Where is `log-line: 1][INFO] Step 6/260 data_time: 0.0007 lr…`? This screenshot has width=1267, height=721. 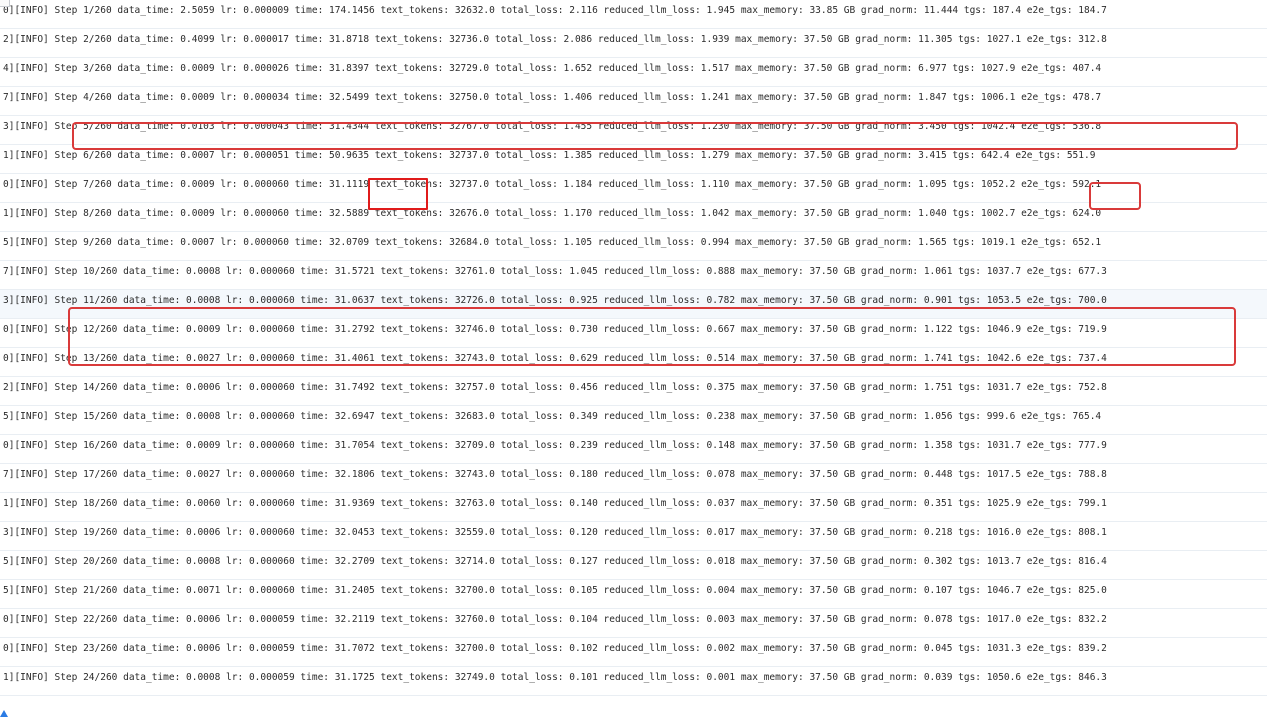 log-line: 1][INFO] Step 6/260 data_time: 0.0007 lr… is located at coordinates (633, 159).